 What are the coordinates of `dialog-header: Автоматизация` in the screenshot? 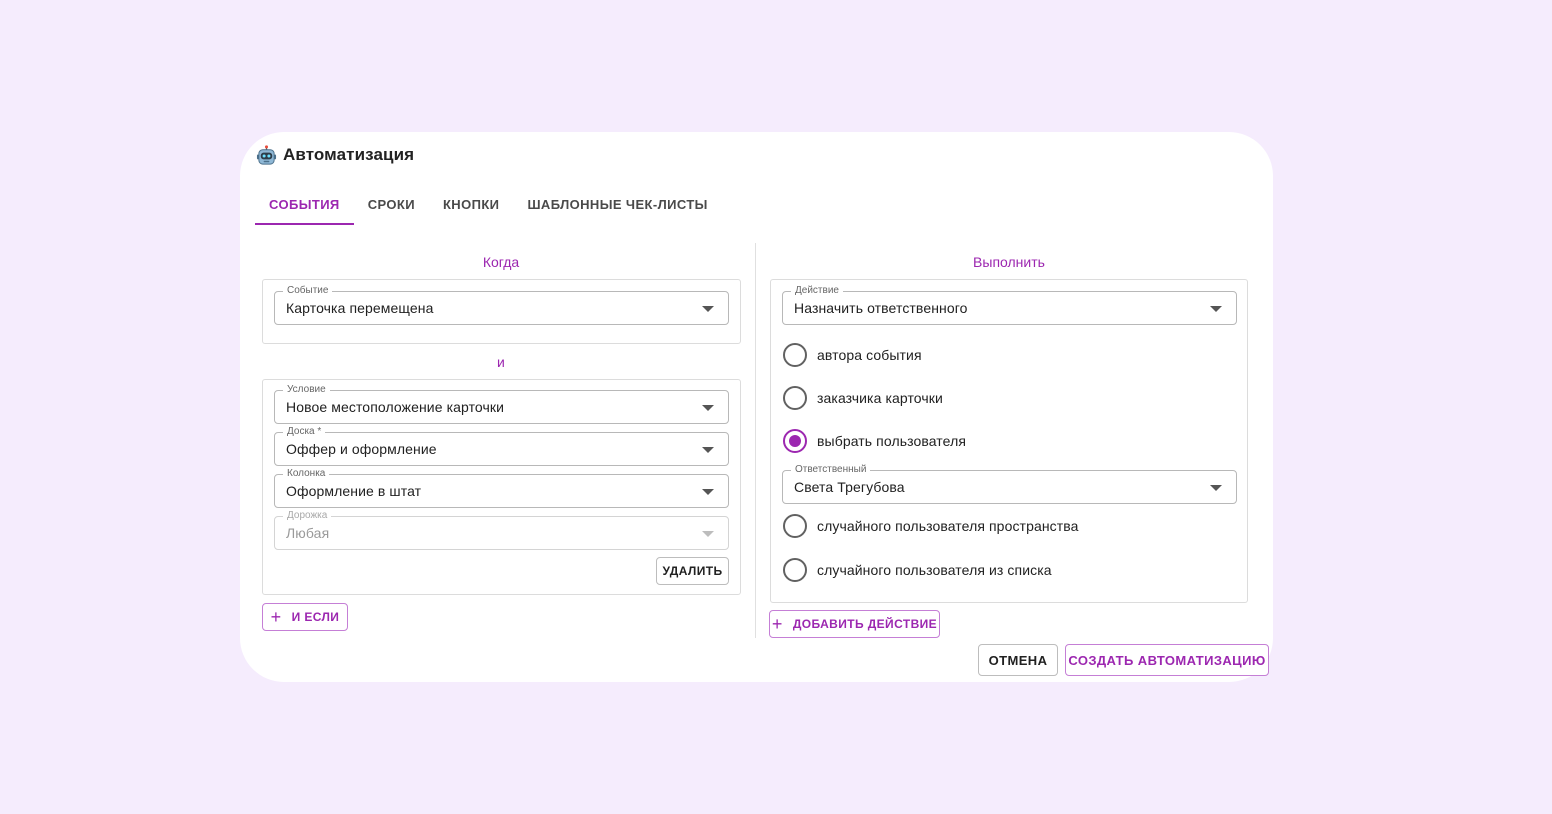 It's located at (335, 155).